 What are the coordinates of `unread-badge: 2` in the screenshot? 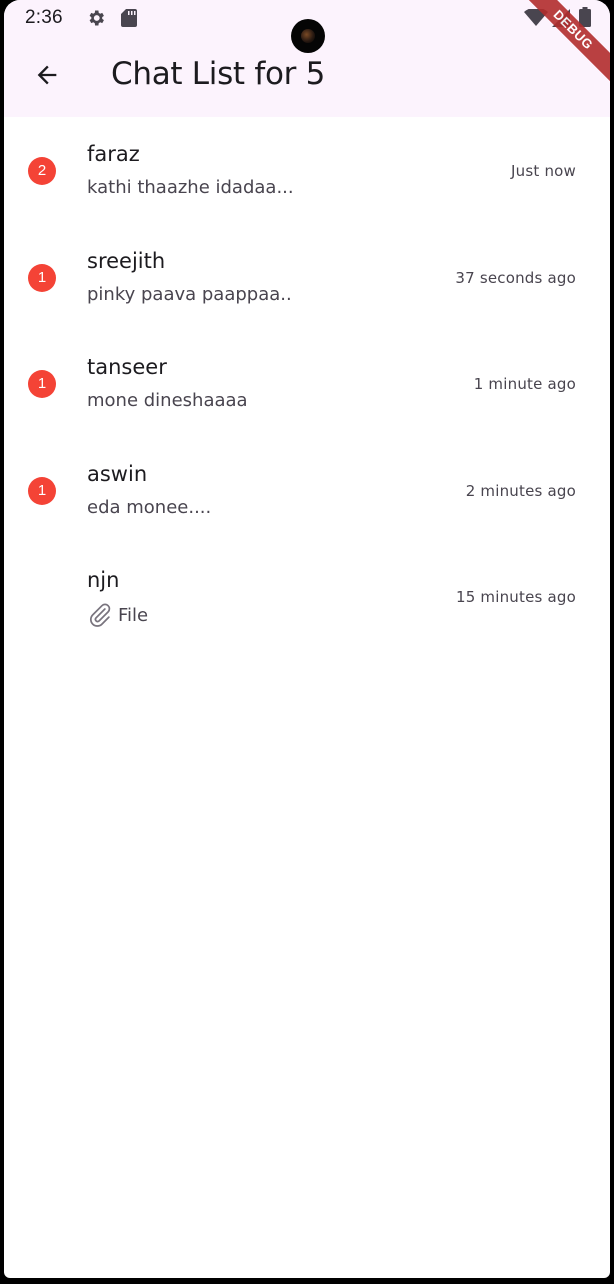 It's located at (42, 171).